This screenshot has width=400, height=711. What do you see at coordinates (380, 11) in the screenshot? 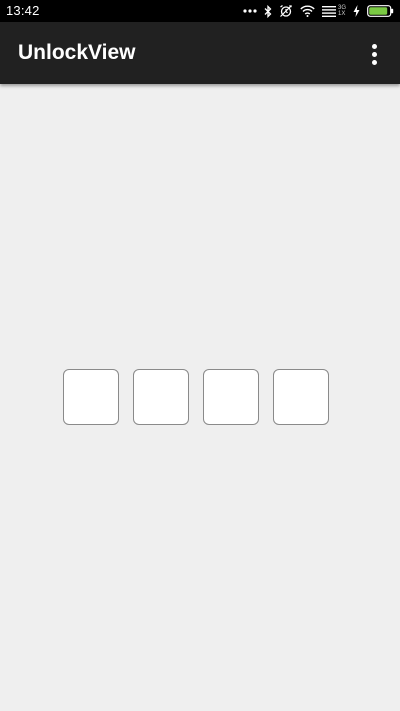
I see `battery-icon` at bounding box center [380, 11].